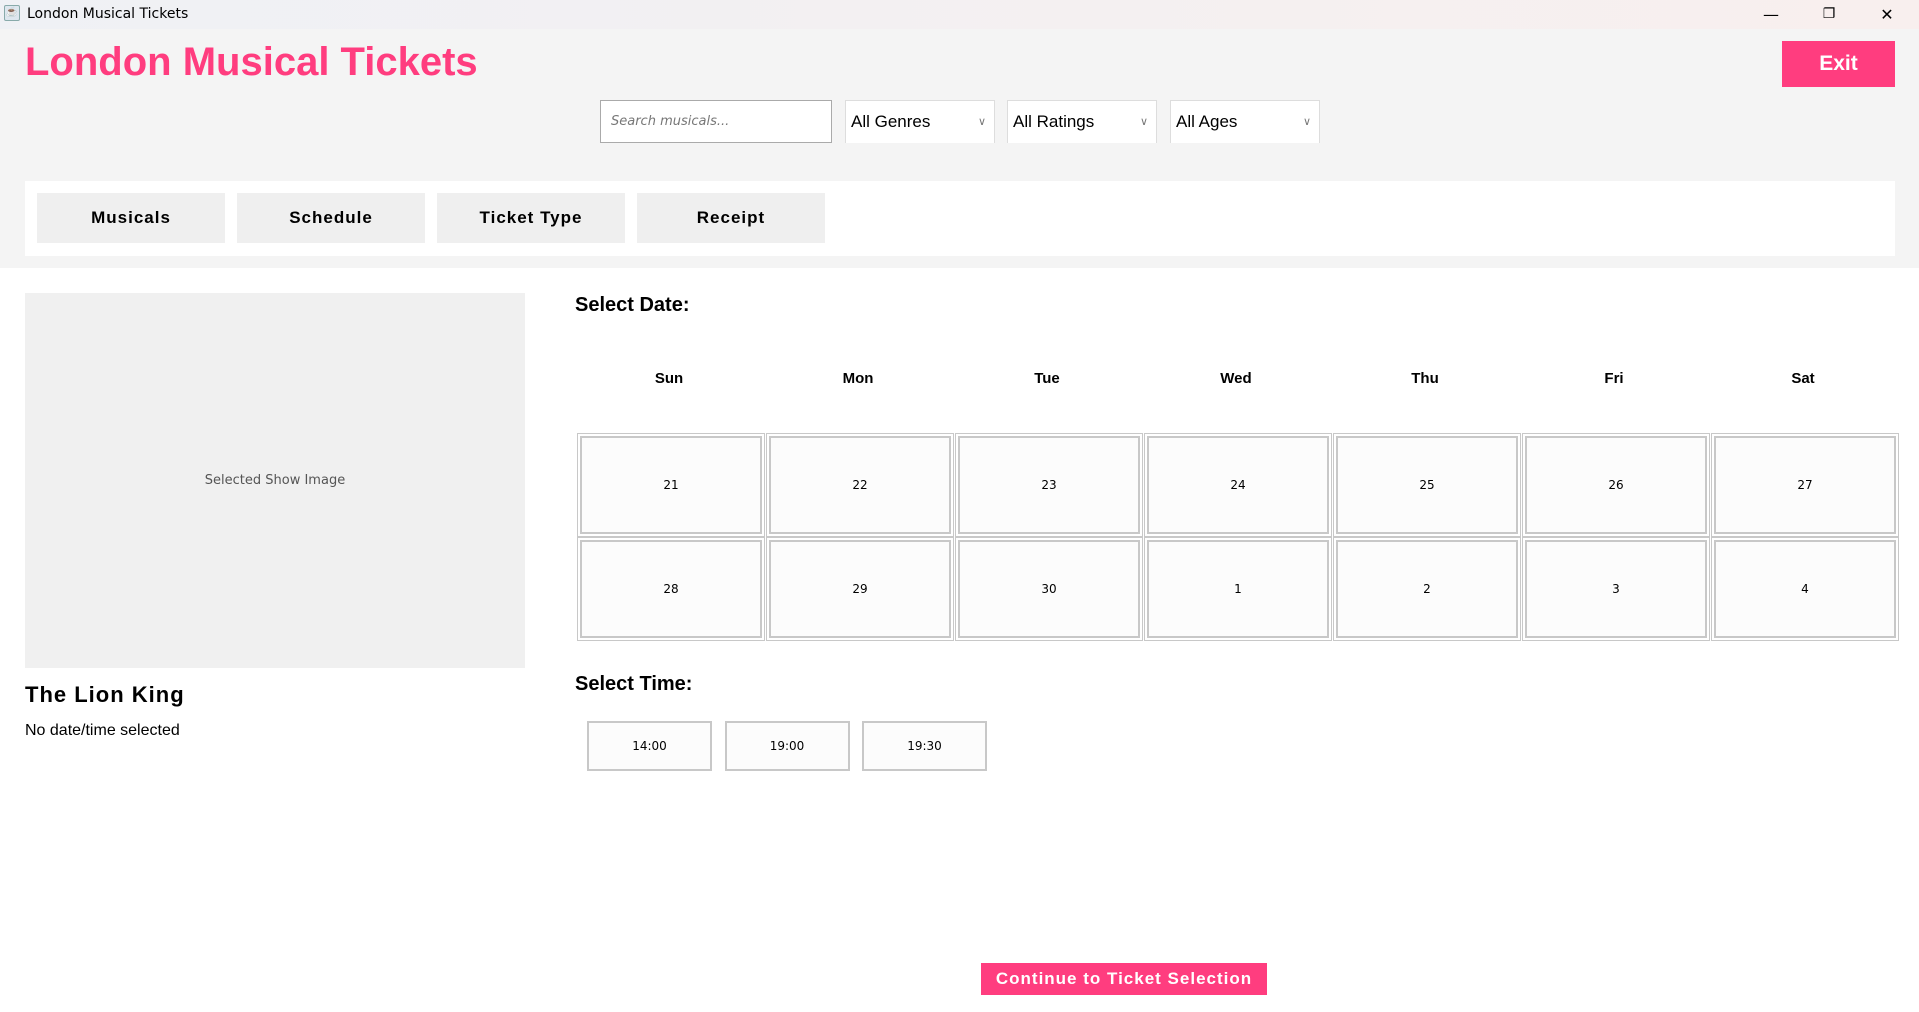 The height and width of the screenshot is (1012, 1919). Describe the element at coordinates (1803, 378) in the screenshot. I see `weekday-header: Sat` at that location.